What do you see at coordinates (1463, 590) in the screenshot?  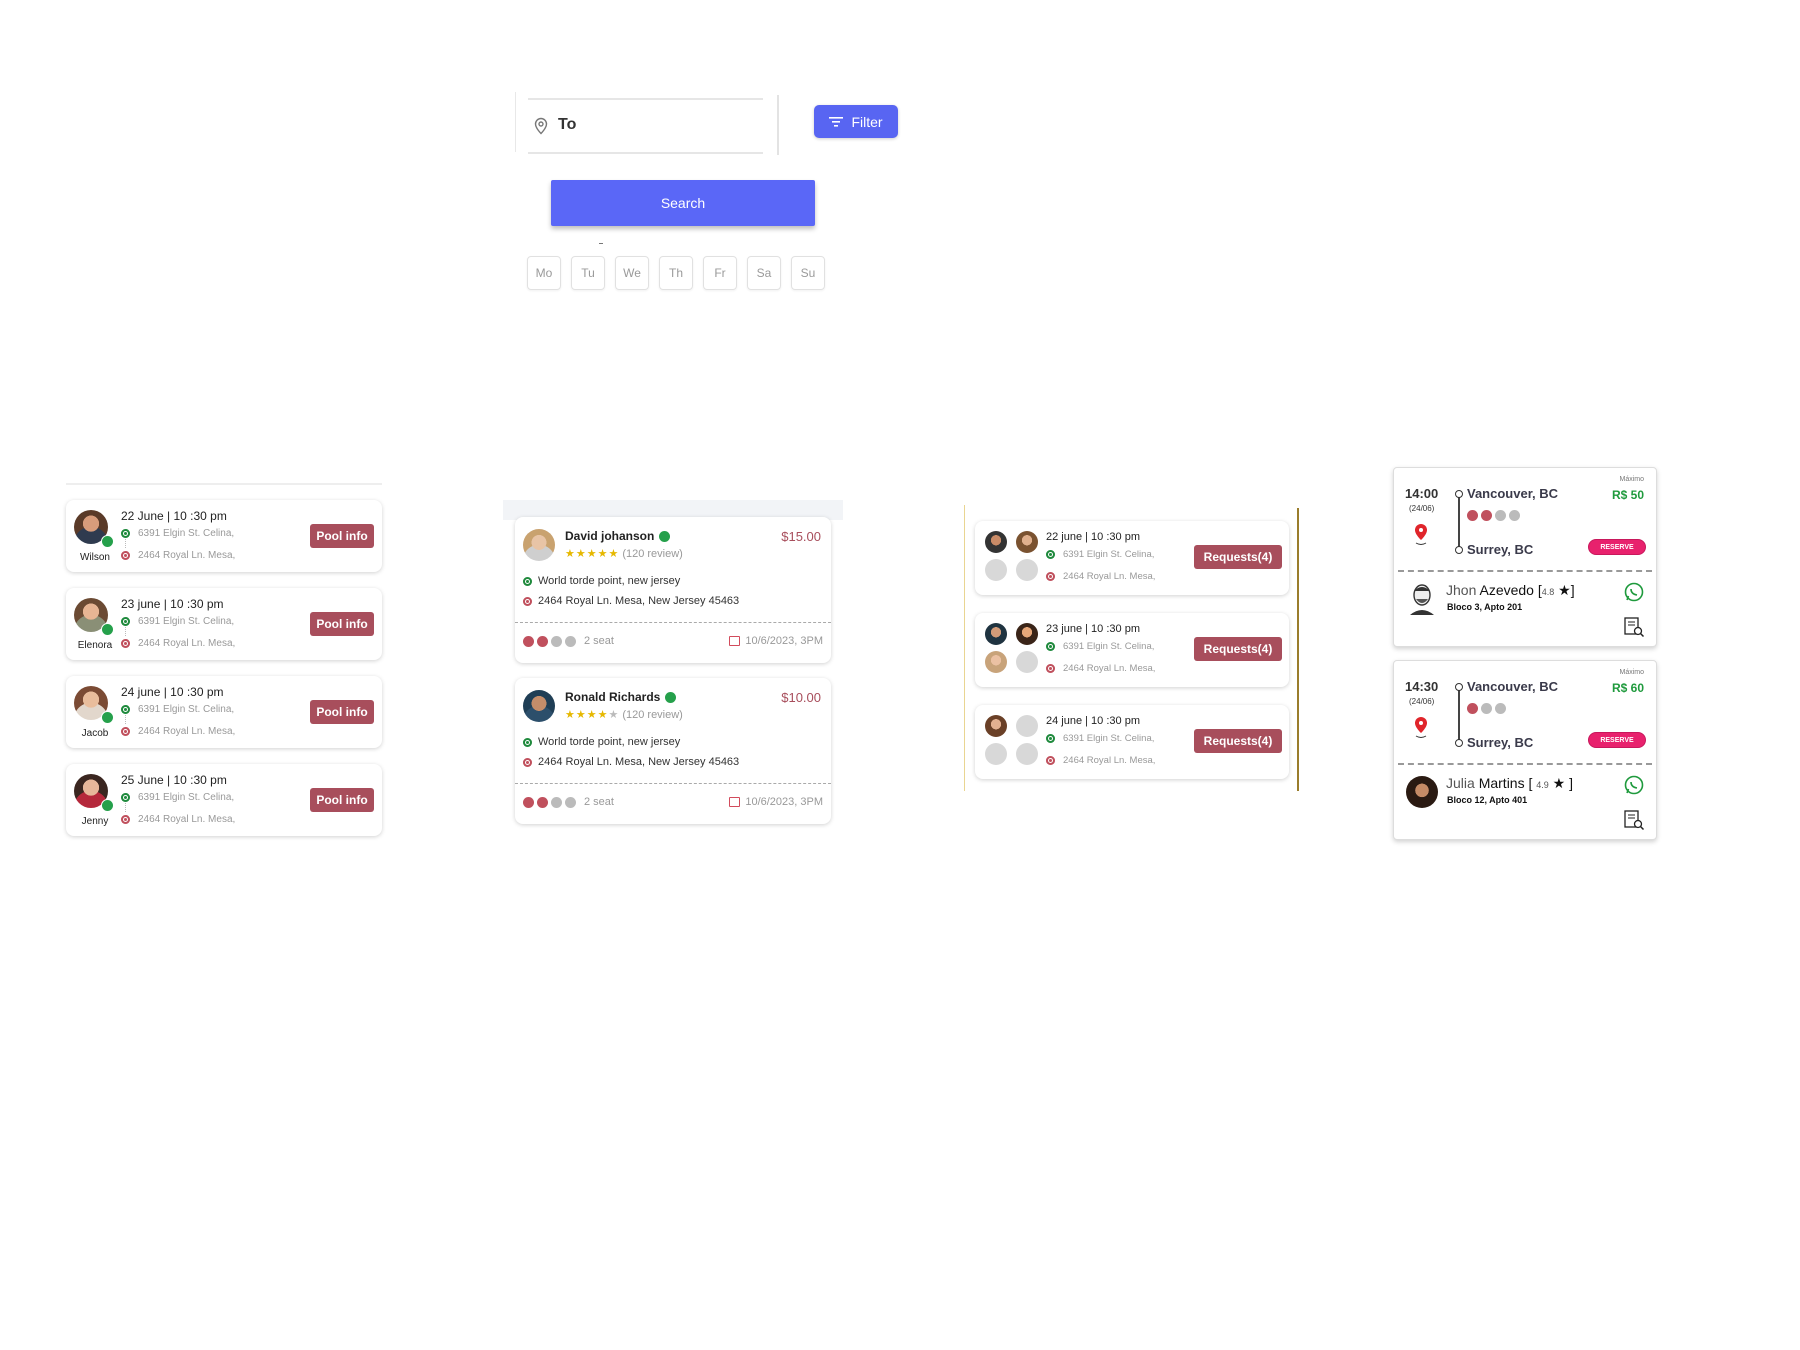 I see `driver-first-name: Jhon` at bounding box center [1463, 590].